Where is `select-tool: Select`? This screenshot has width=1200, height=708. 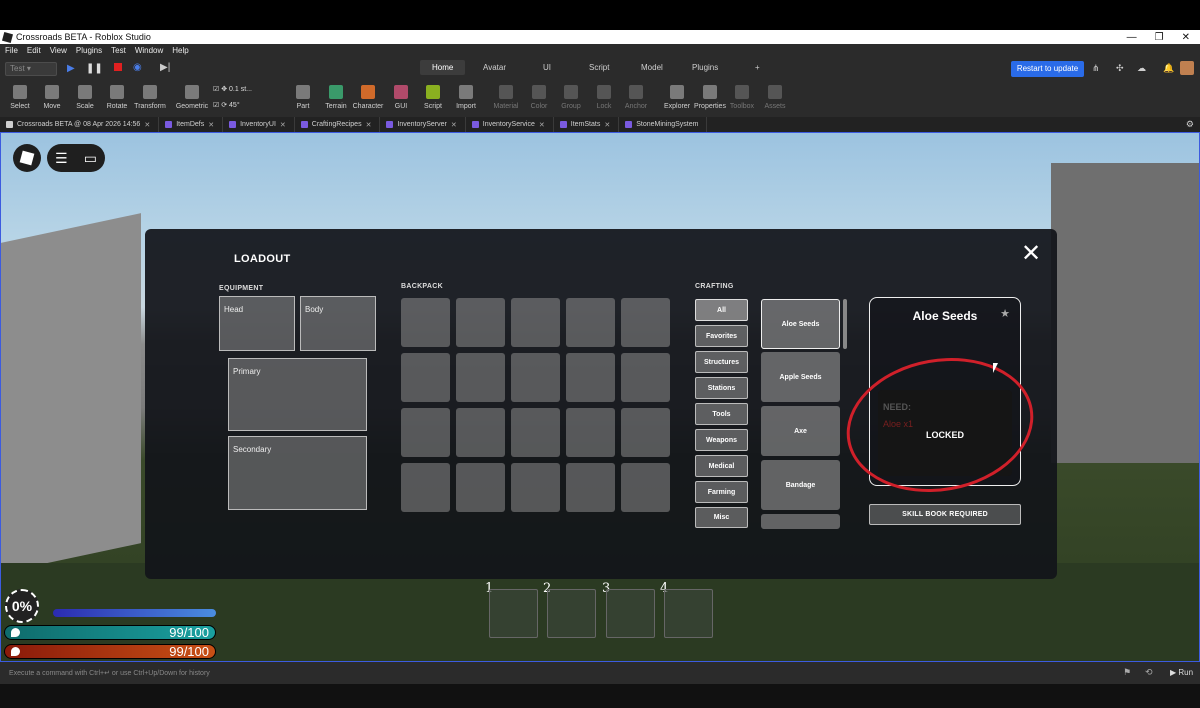 select-tool: Select is located at coordinates (20, 96).